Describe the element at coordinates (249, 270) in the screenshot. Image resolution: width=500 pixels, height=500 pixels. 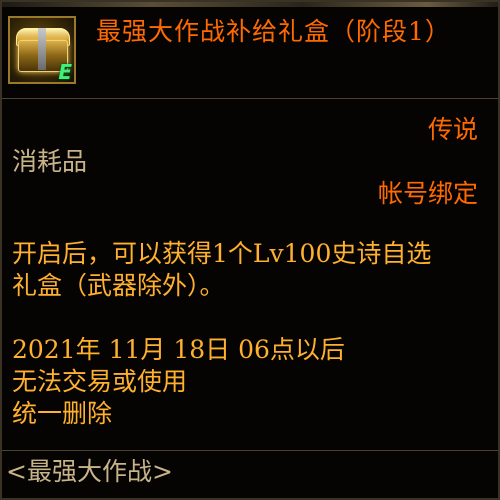
I see `item-description: 开启后，可以获得1个Lv100史诗自选 礼盒（武器除外）。` at that location.